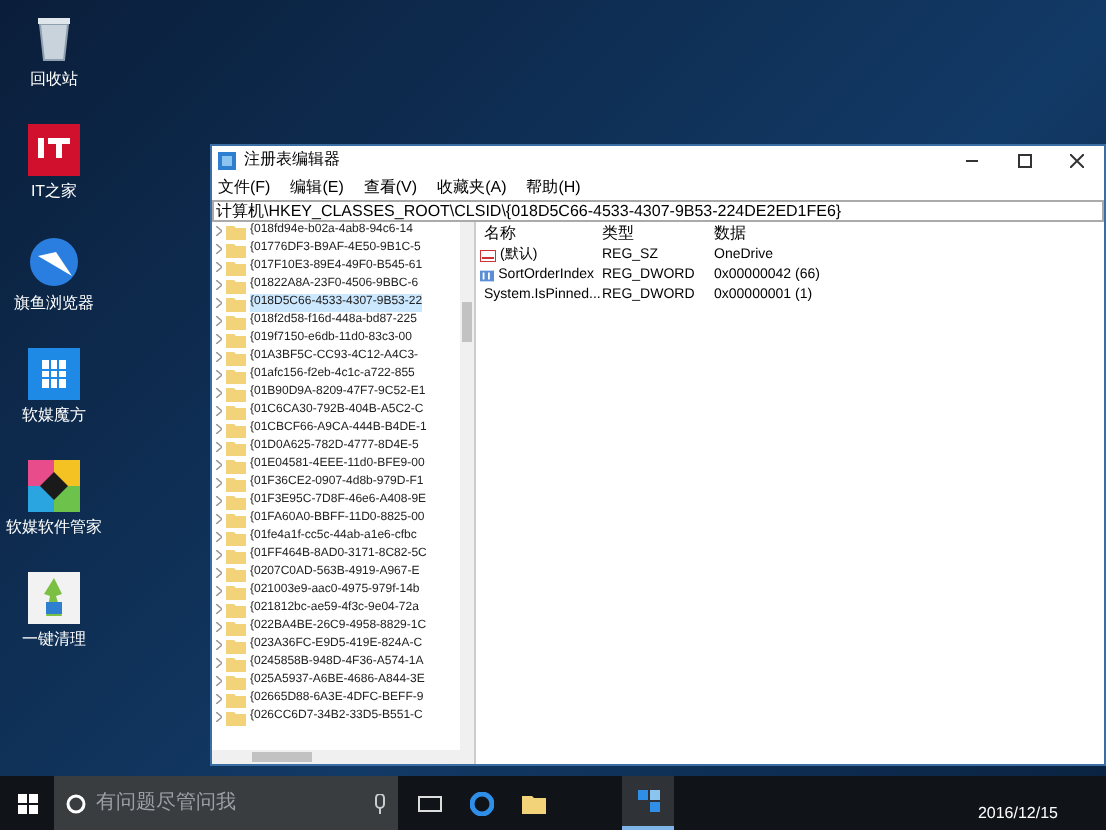 The height and width of the screenshot is (830, 1106). What do you see at coordinates (27, 803) in the screenshot?
I see `windows-logo-icon` at bounding box center [27, 803].